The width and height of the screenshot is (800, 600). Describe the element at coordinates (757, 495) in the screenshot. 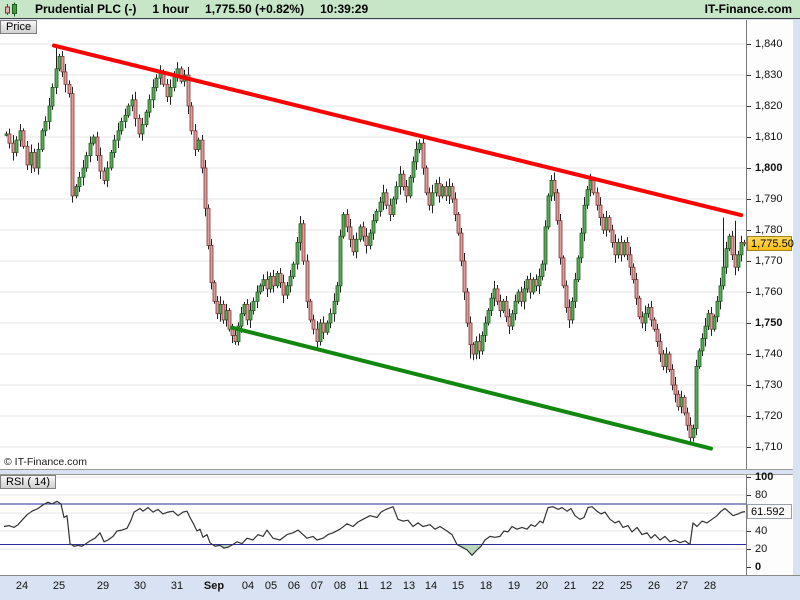

I see `rsi-tick-label: 80` at that location.